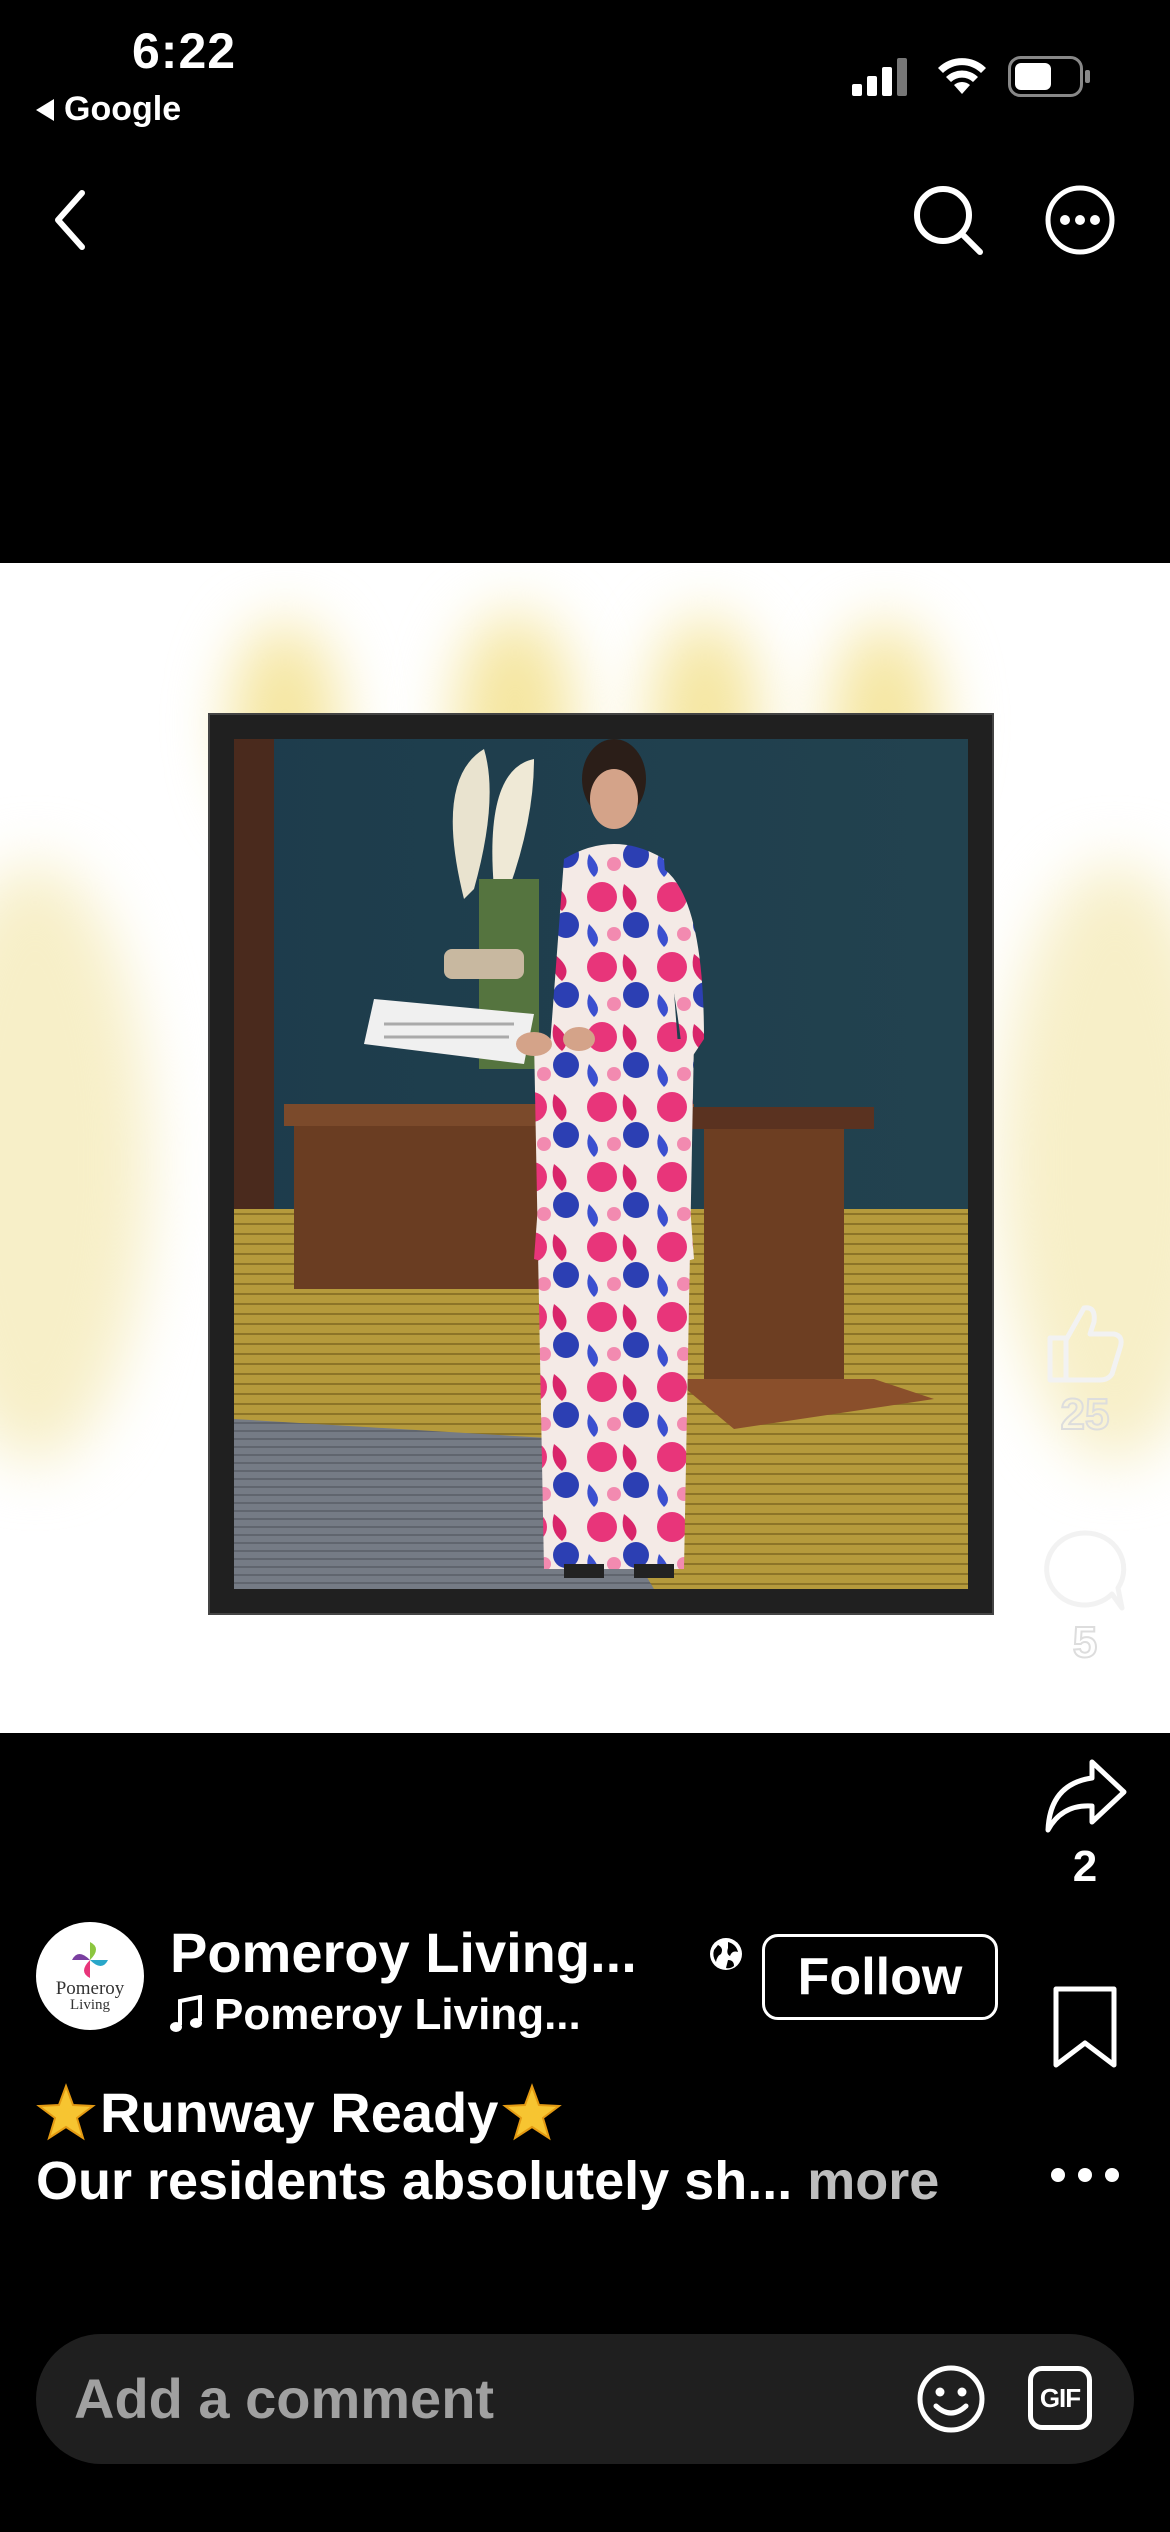 Image resolution: width=1170 pixels, height=2532 pixels. What do you see at coordinates (726, 1954) in the screenshot?
I see `globe-icon` at bounding box center [726, 1954].